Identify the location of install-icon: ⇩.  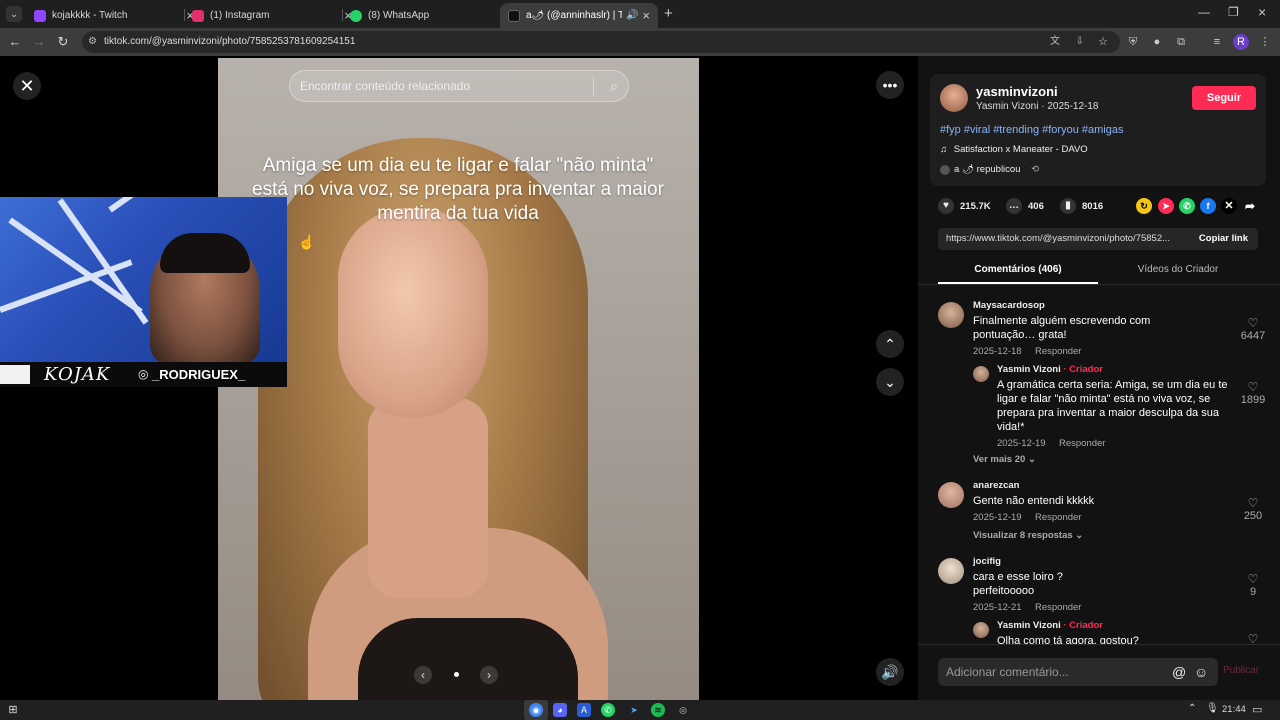
(1080, 42).